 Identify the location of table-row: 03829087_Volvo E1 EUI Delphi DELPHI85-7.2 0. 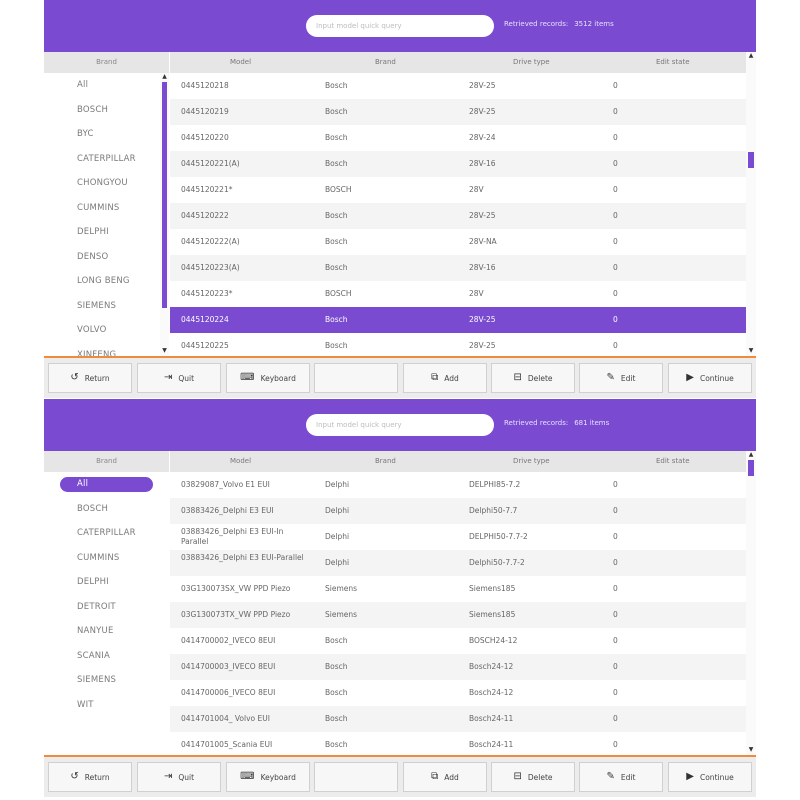
(458, 485).